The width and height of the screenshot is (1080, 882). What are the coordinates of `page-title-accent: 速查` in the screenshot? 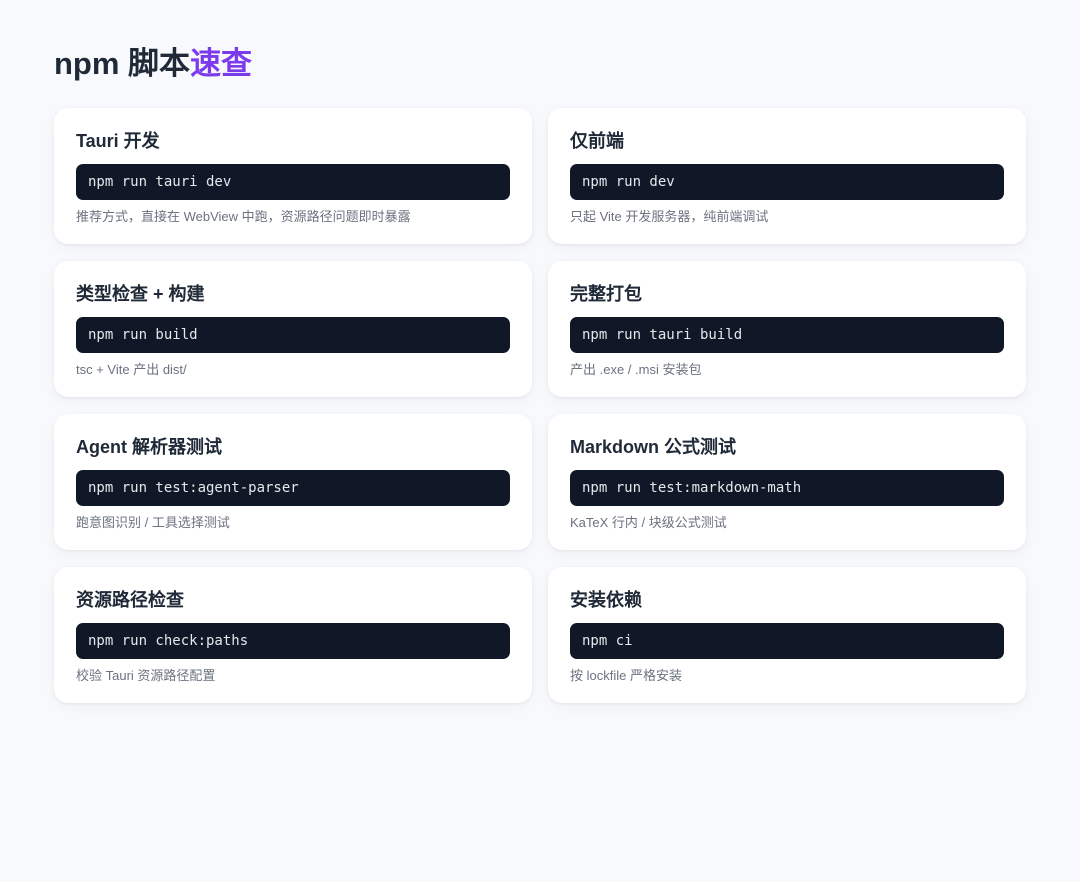 It's located at (221, 63).